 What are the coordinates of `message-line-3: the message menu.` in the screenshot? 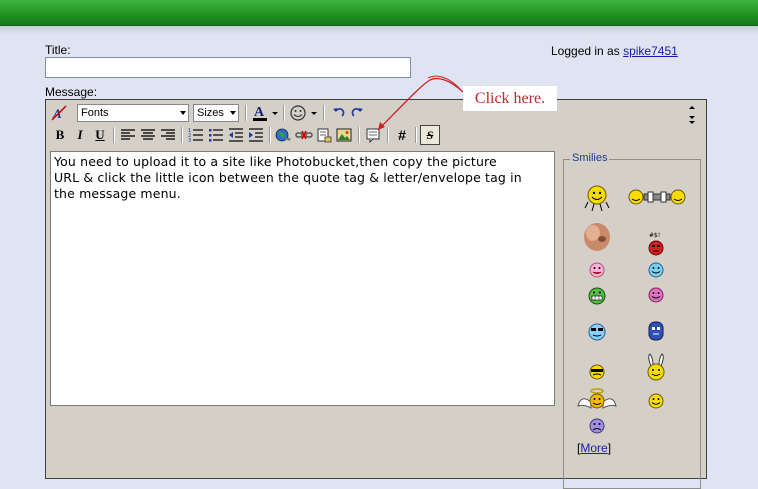 It's located at (117, 193).